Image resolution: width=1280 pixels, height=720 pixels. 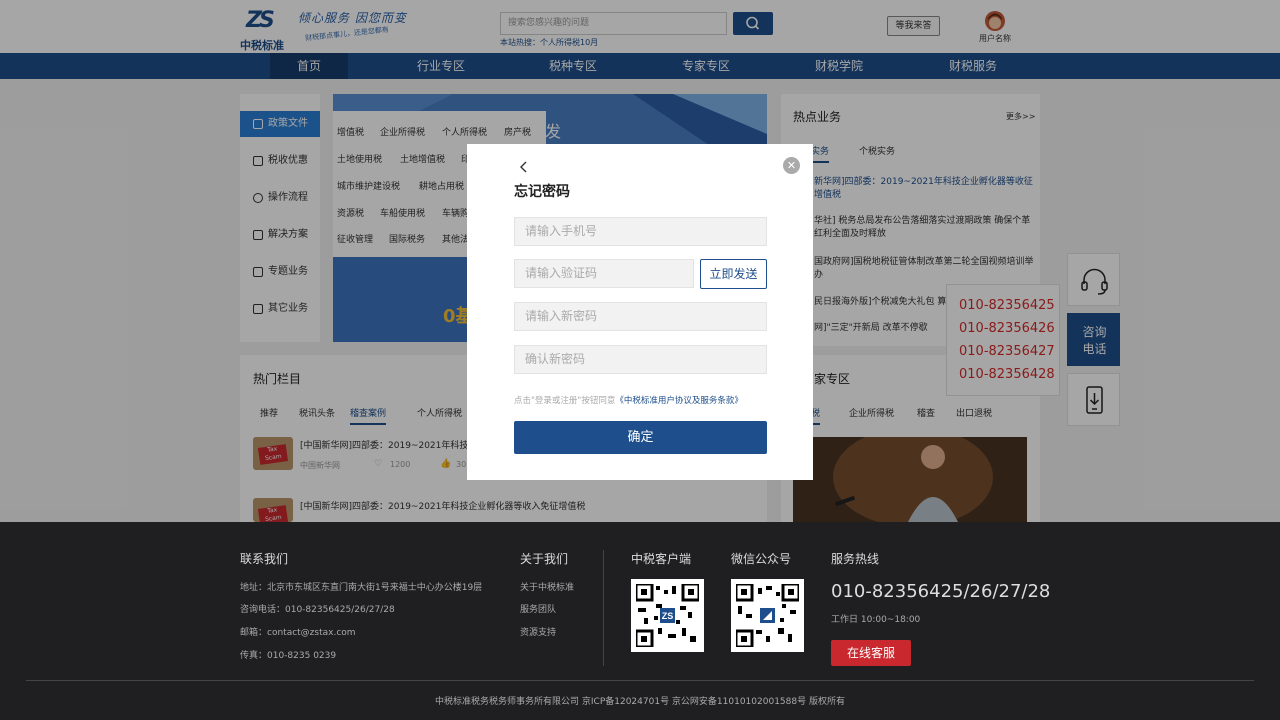 I want to click on client-qr-code: ZS, so click(x=667, y=615).